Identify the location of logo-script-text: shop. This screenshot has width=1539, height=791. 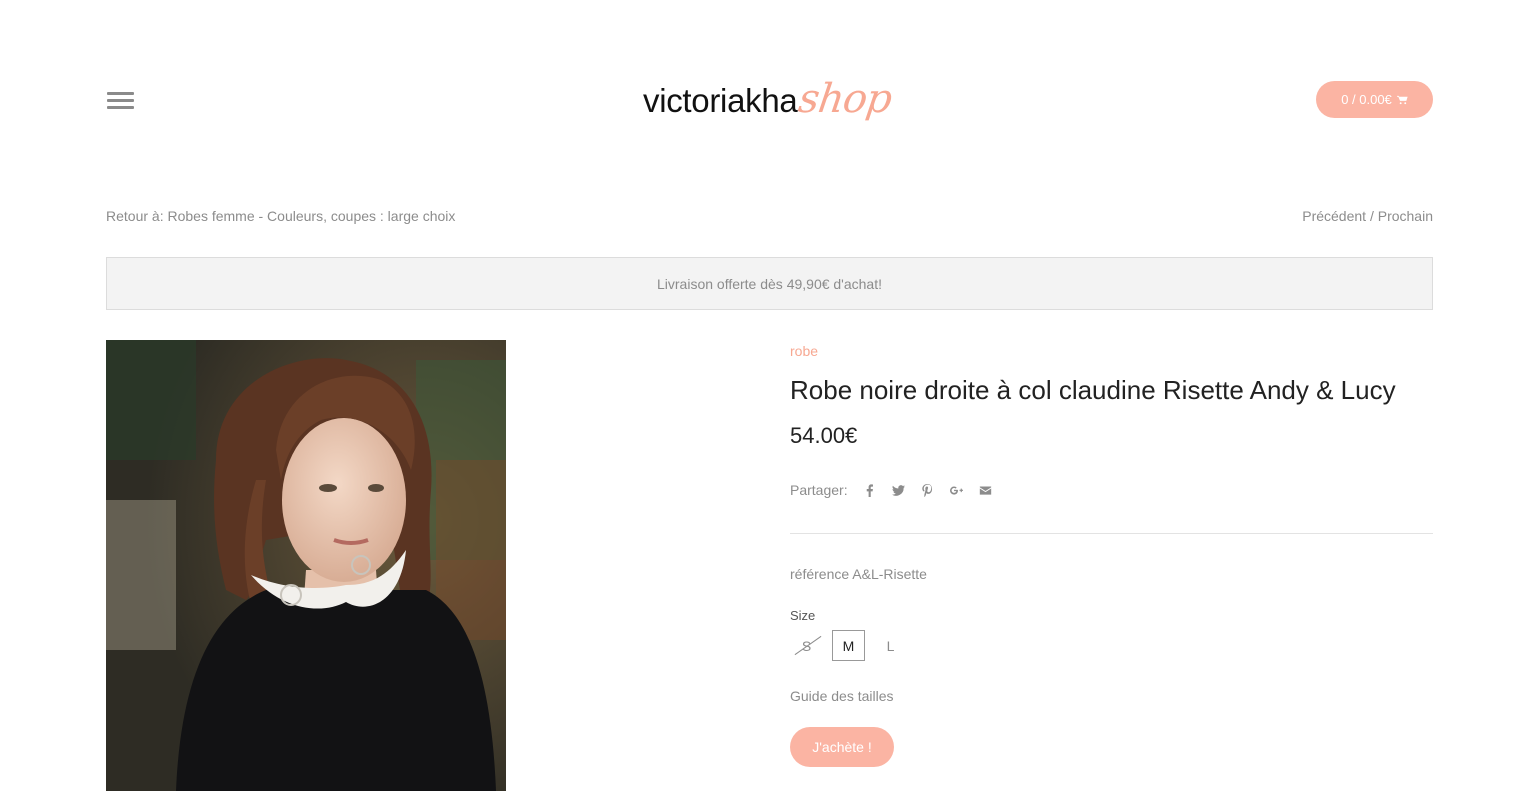
(845, 99).